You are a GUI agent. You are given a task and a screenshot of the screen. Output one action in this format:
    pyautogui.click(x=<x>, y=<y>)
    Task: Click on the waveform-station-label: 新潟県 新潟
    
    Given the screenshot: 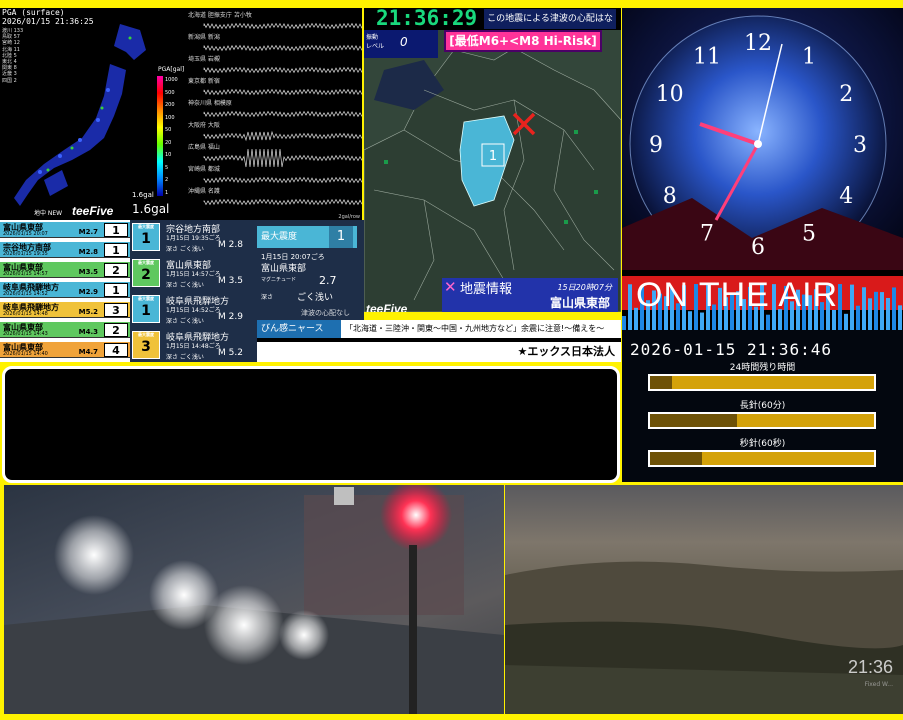 What is the action you would take?
    pyautogui.click(x=204, y=37)
    